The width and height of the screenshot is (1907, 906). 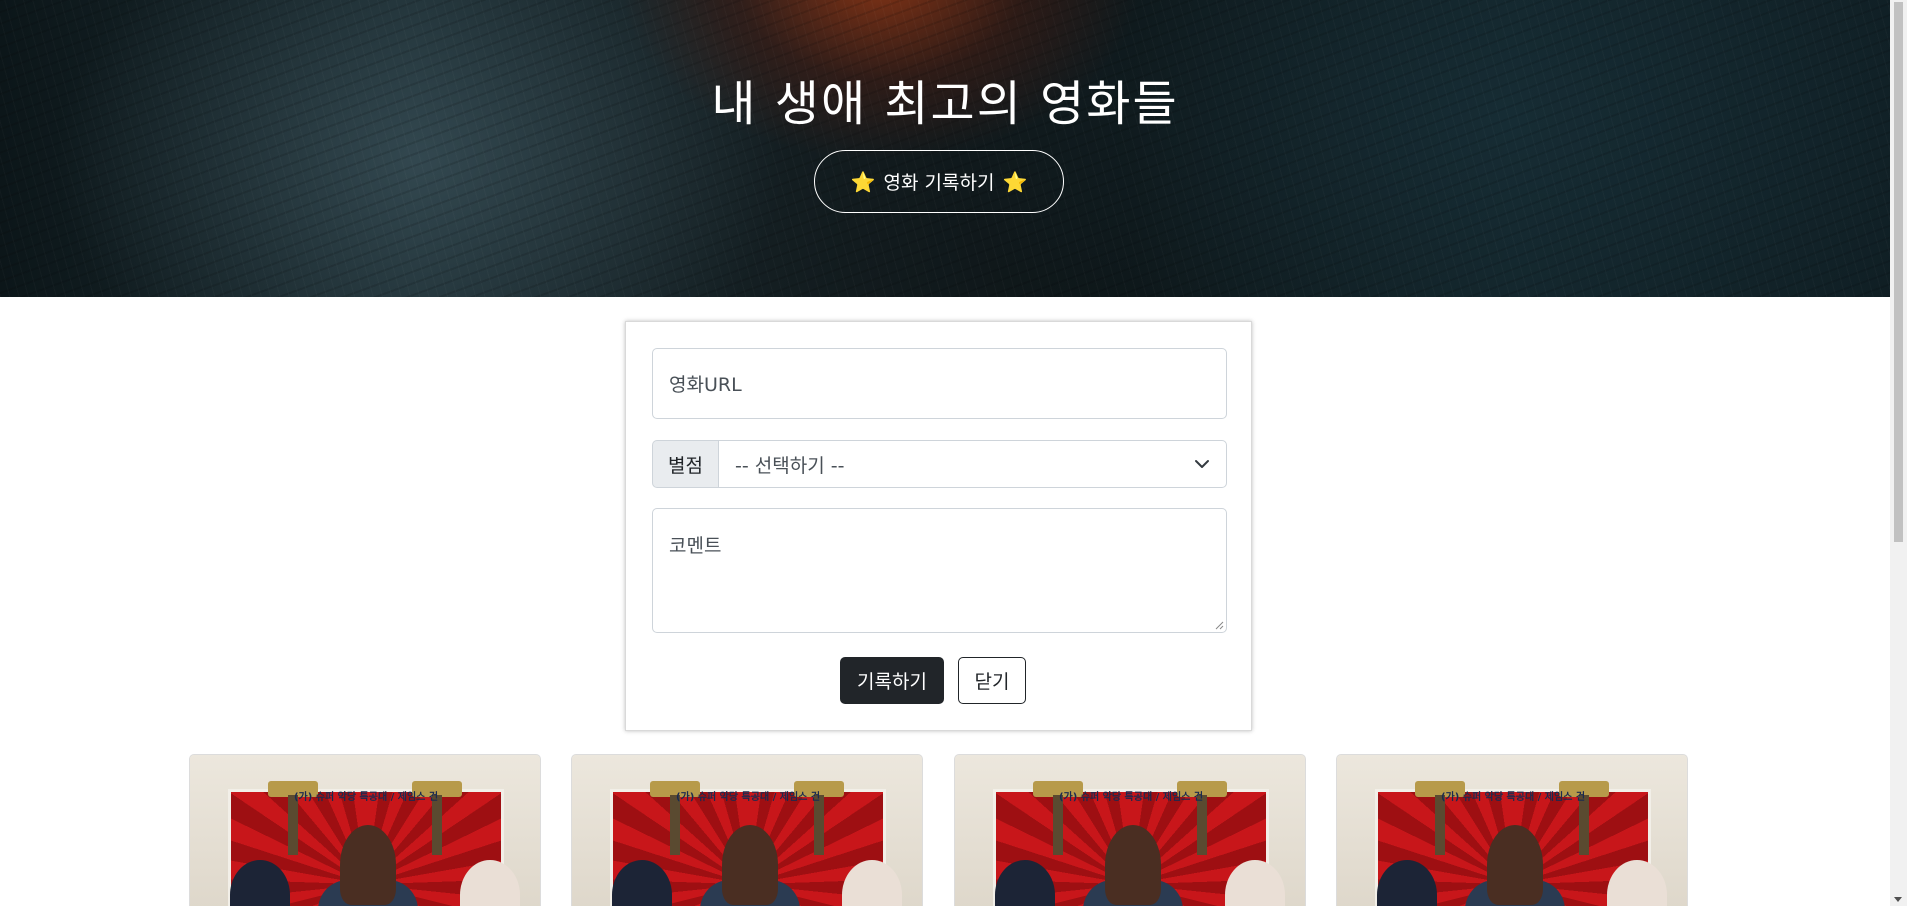 What do you see at coordinates (1898, 899) in the screenshot?
I see `scroll-down-arrow-icon` at bounding box center [1898, 899].